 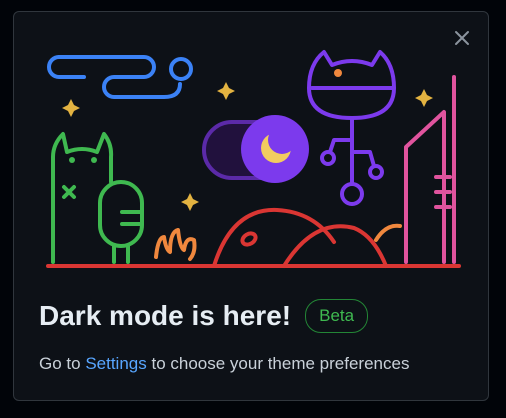 What do you see at coordinates (253, 237) in the screenshot?
I see `hills-ground` at bounding box center [253, 237].